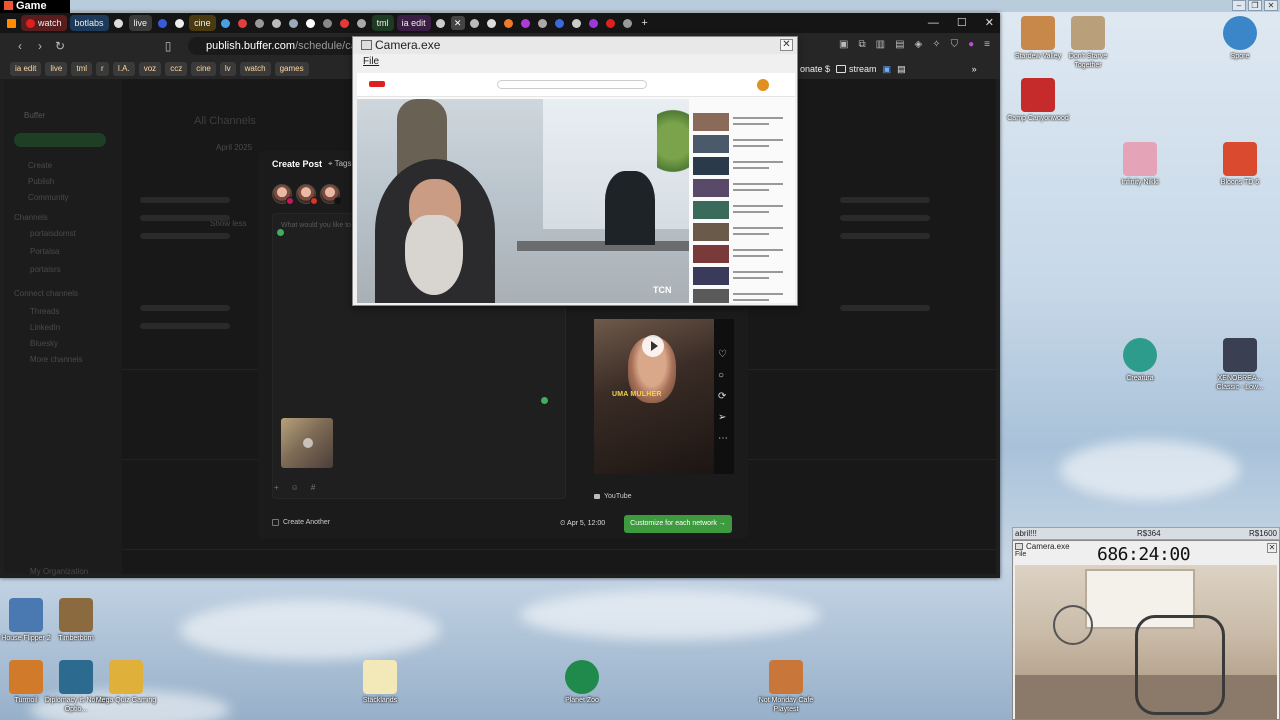 The height and width of the screenshot is (720, 1280). Describe the element at coordinates (1042, 550) in the screenshot. I see `room-camera-titlebar: Camera.exe File` at that location.